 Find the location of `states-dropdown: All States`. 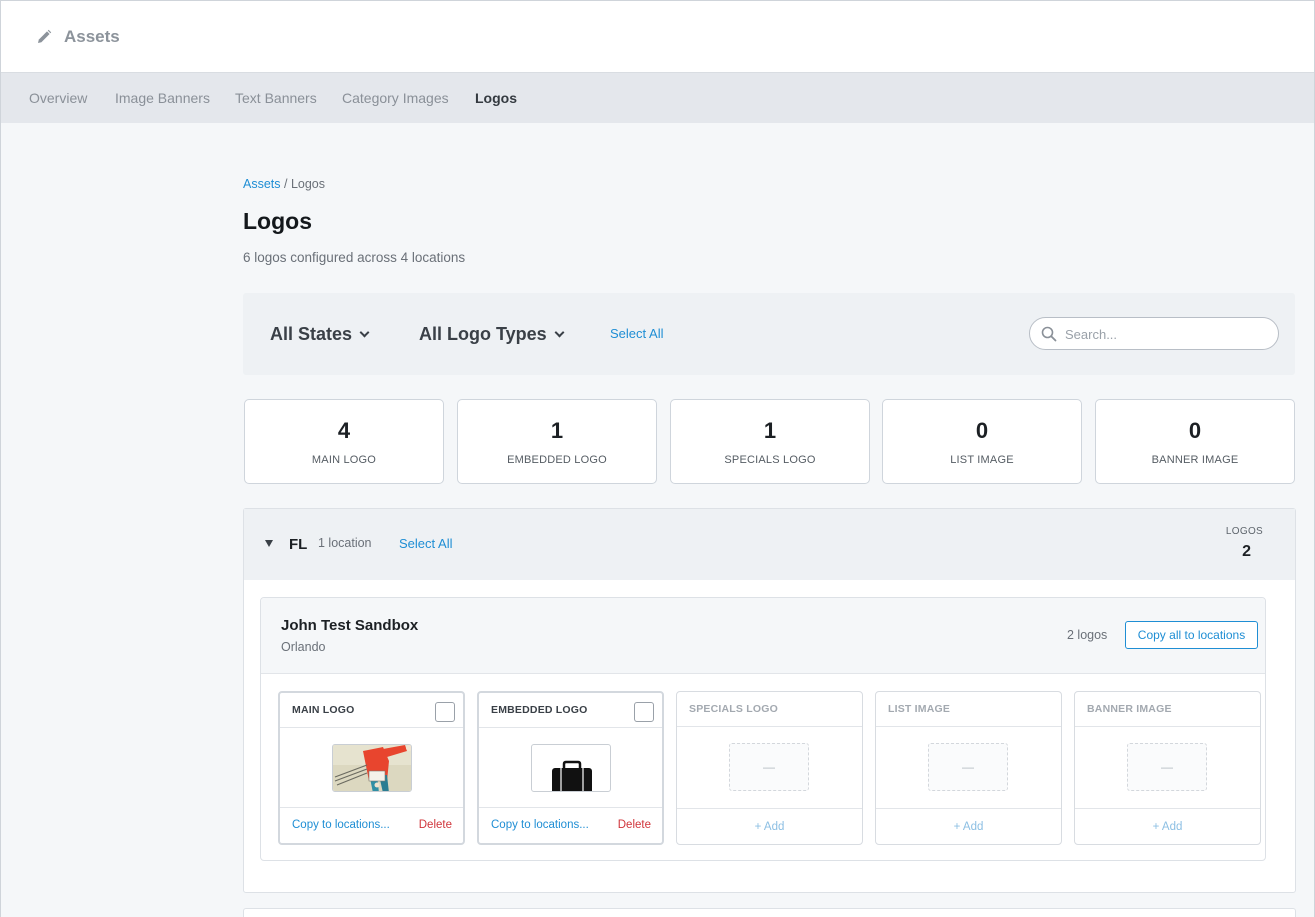

states-dropdown: All States is located at coordinates (320, 334).